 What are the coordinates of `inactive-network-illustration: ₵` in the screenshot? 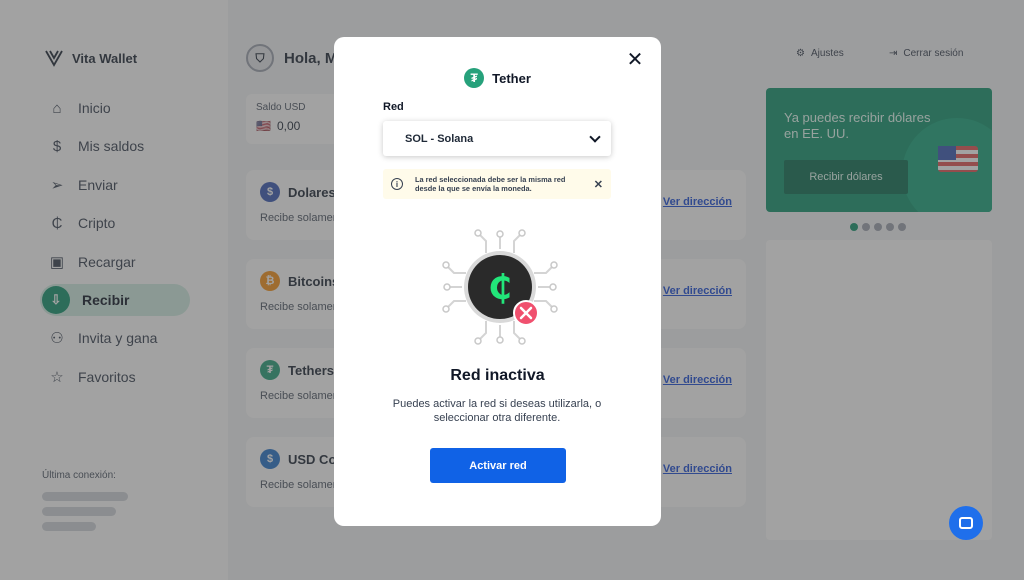 It's located at (500, 287).